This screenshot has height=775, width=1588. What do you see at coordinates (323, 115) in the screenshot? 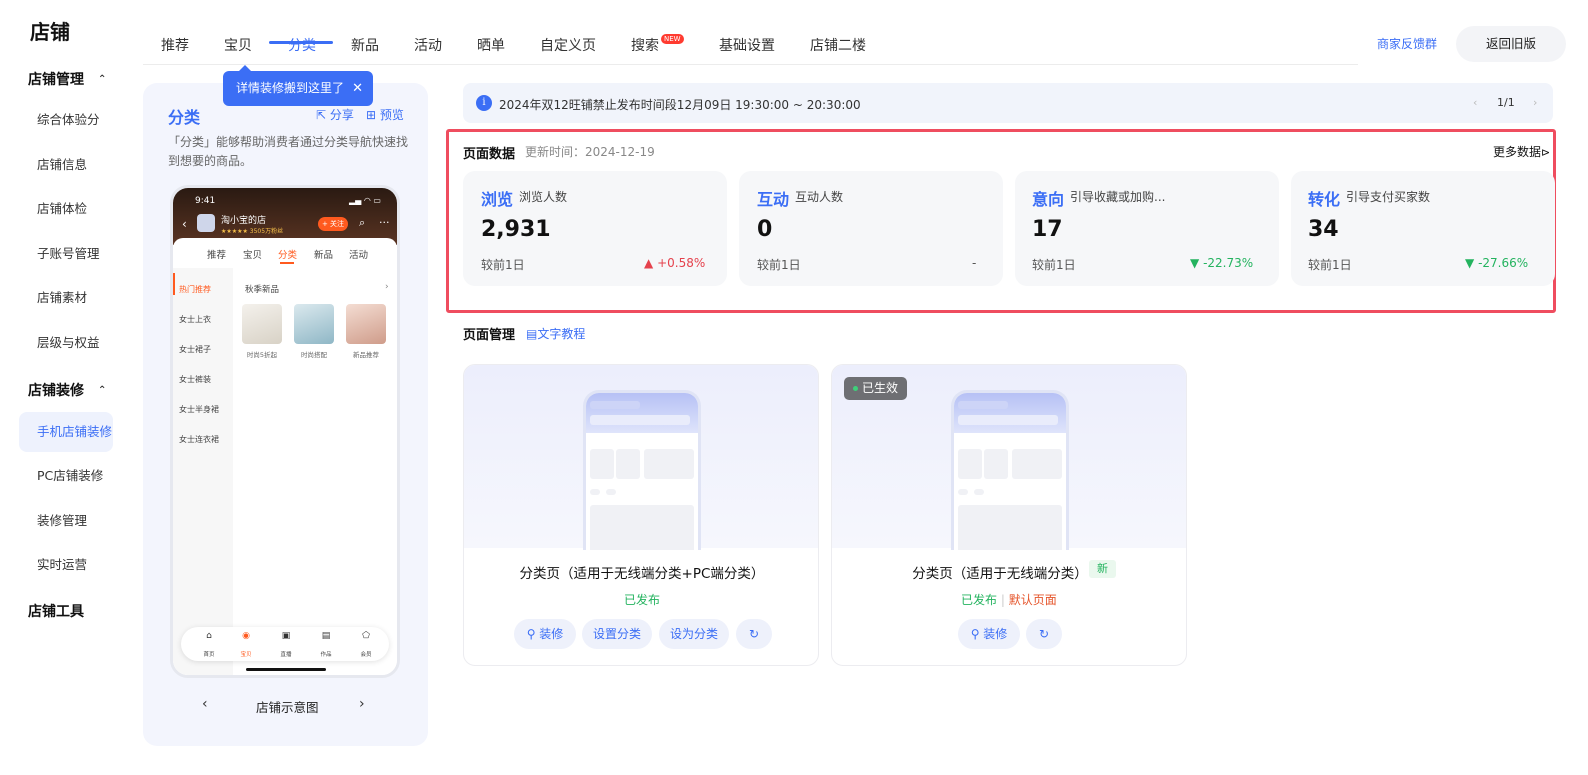
I see `share-icon: ⇱` at bounding box center [323, 115].